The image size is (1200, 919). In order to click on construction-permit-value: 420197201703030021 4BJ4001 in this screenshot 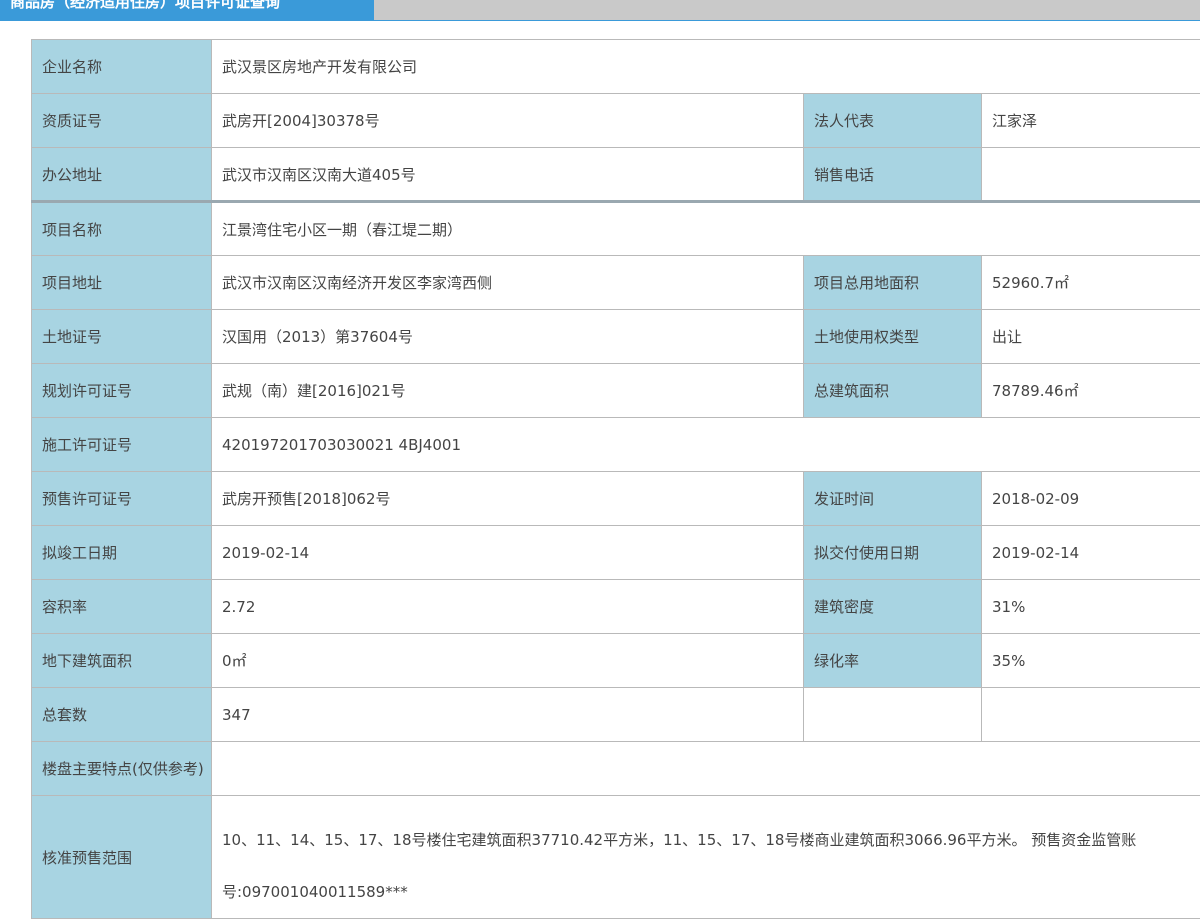, I will do `click(706, 445)`.